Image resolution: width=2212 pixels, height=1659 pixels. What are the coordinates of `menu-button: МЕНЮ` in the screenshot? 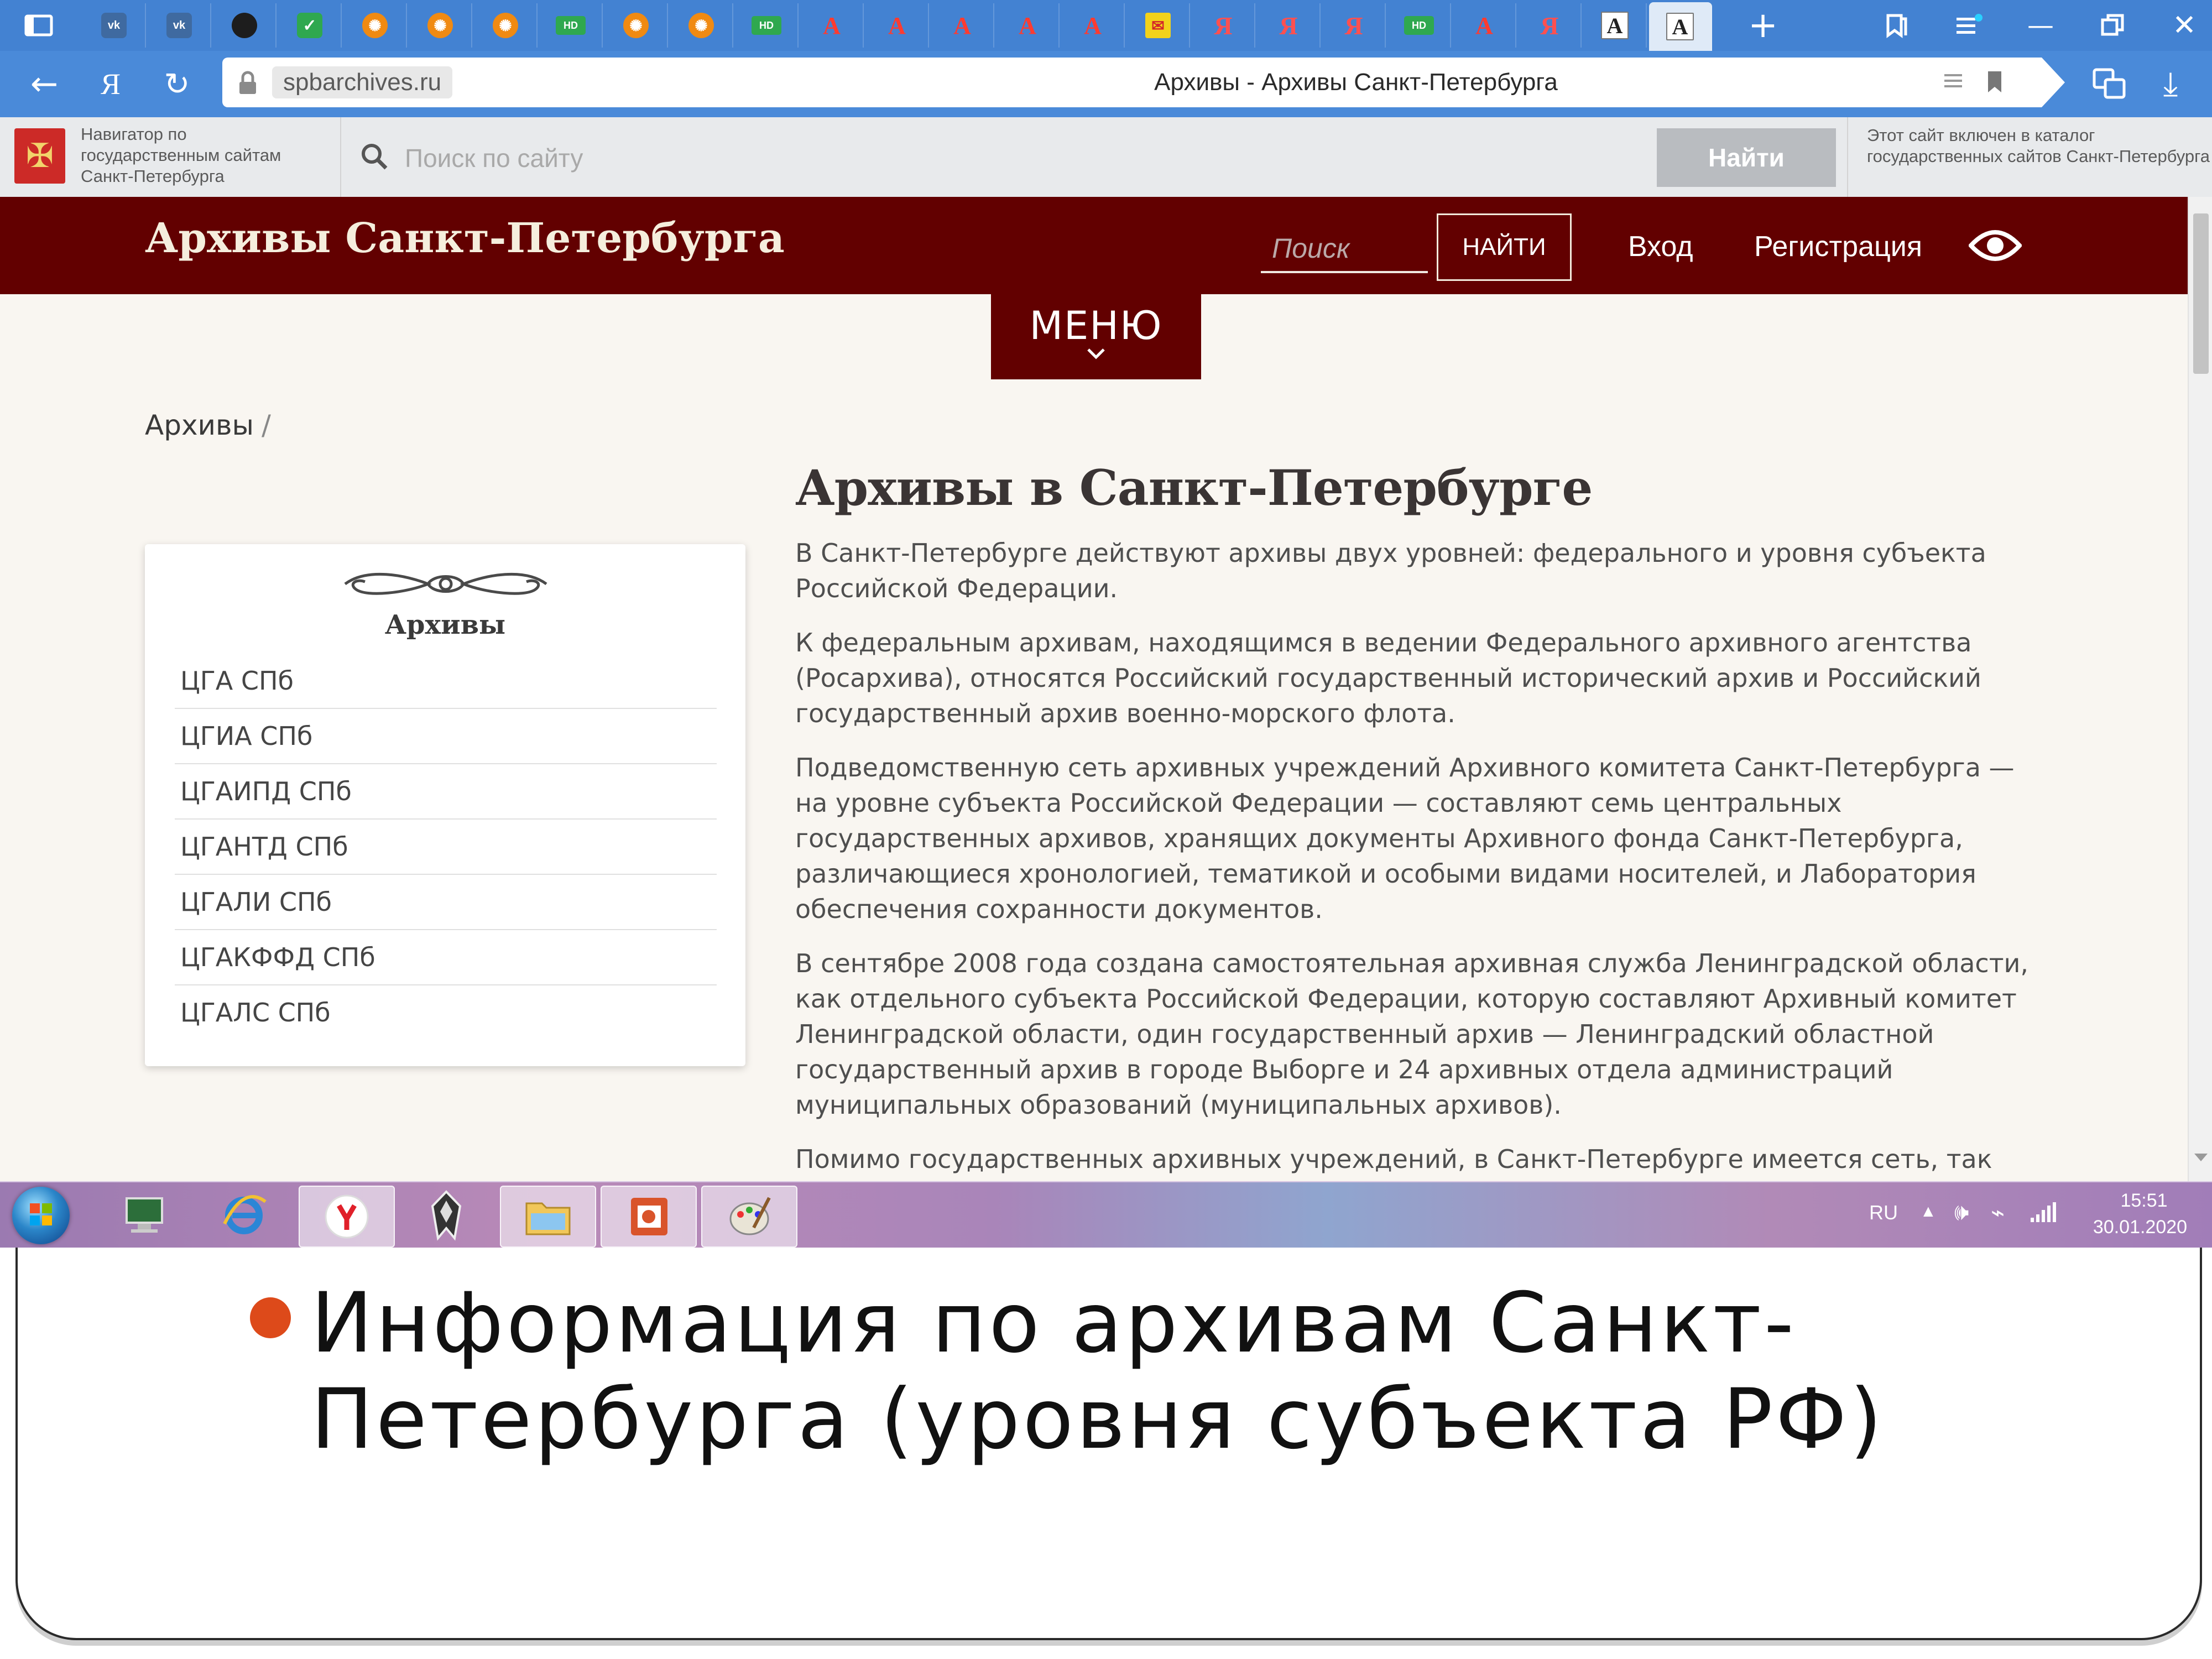 It's located at (1096, 337).